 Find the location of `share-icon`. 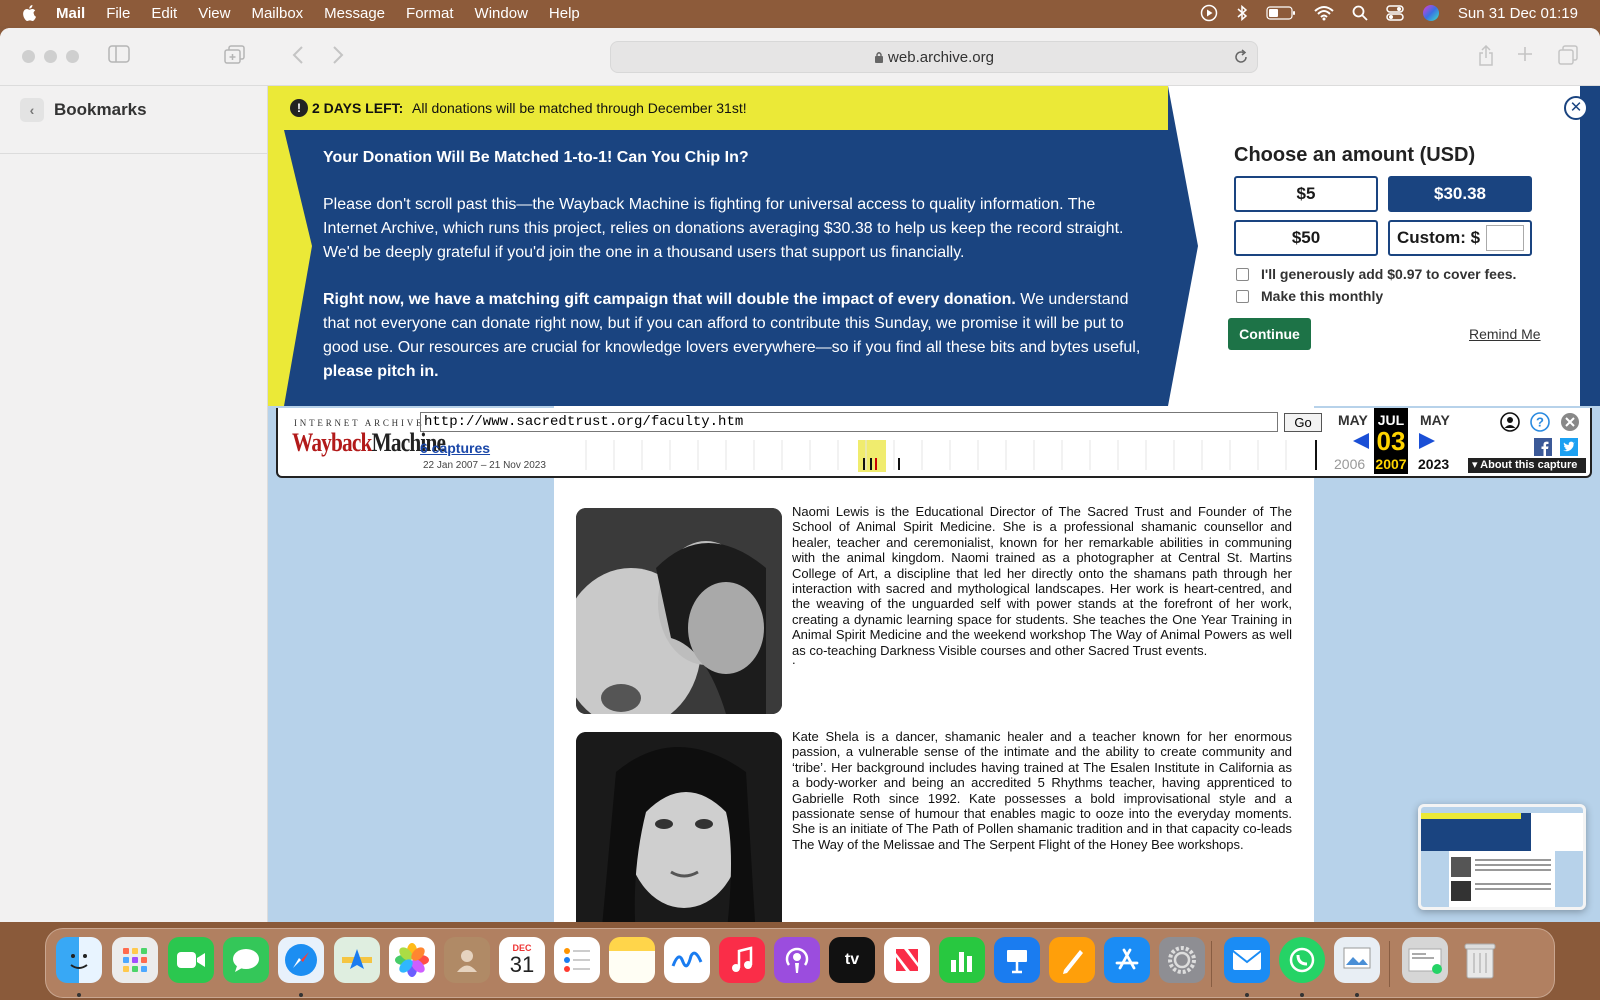

share-icon is located at coordinates (1486, 58).